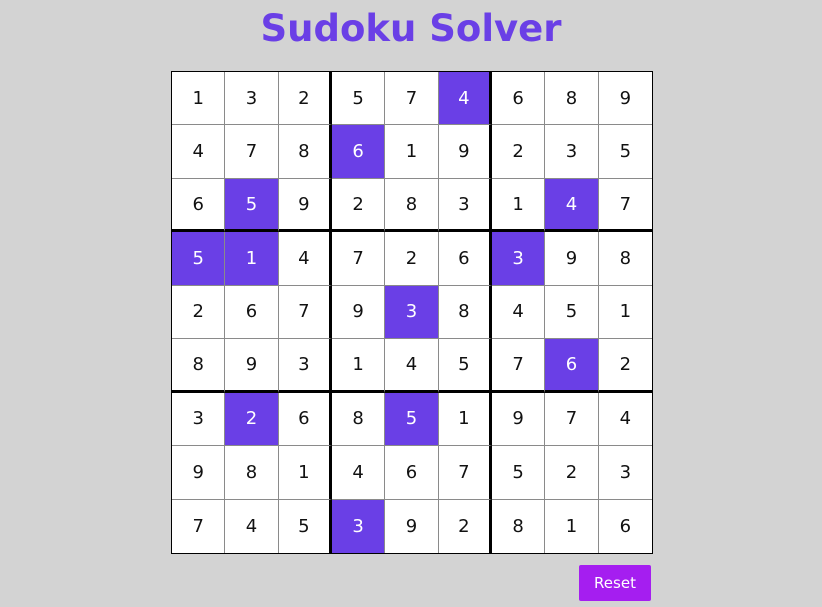 The image size is (822, 607). What do you see at coordinates (252, 366) in the screenshot?
I see `sudoku-cell-r6-c2: 9` at bounding box center [252, 366].